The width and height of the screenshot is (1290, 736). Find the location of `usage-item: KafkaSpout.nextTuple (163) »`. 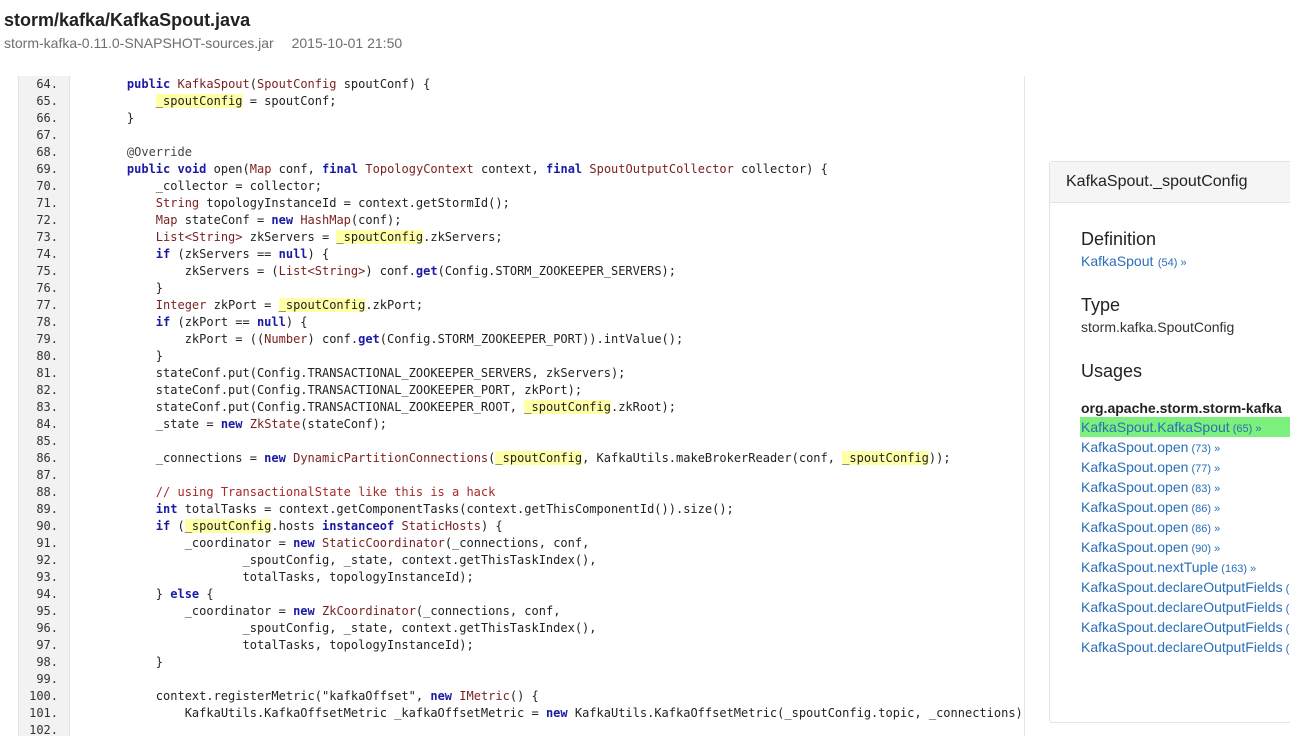

usage-item: KafkaSpout.nextTuple (163) » is located at coordinates (1185, 567).